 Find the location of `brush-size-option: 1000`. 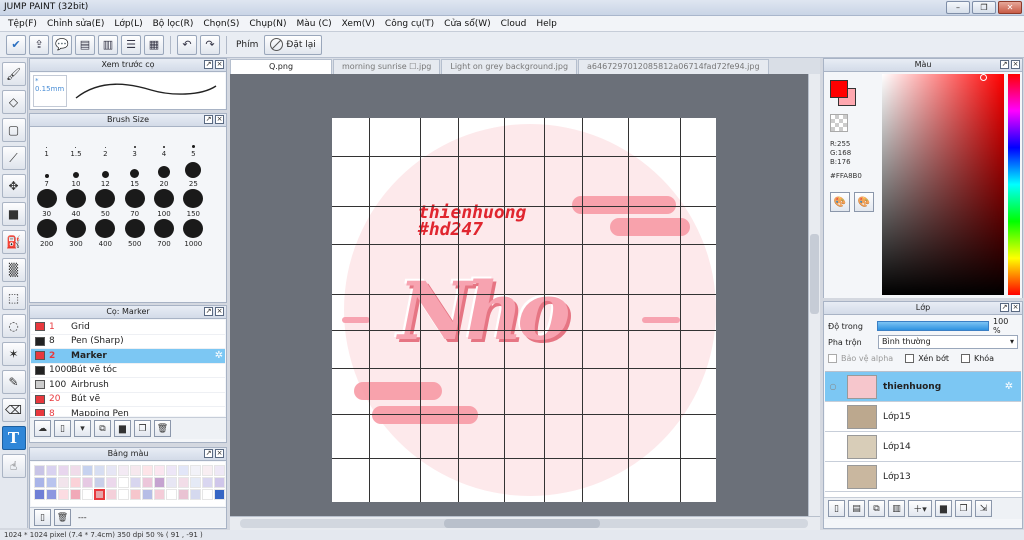

brush-size-option: 1000 is located at coordinates (193, 234).